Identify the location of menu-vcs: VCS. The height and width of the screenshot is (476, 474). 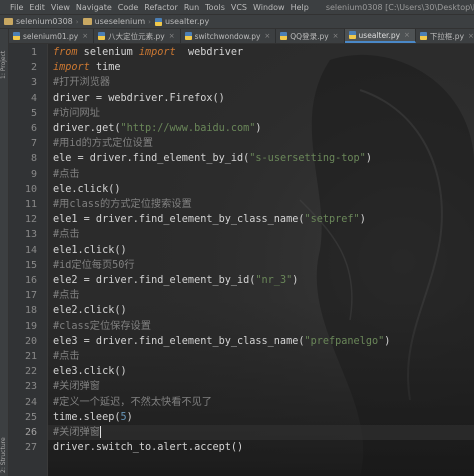
(239, 7).